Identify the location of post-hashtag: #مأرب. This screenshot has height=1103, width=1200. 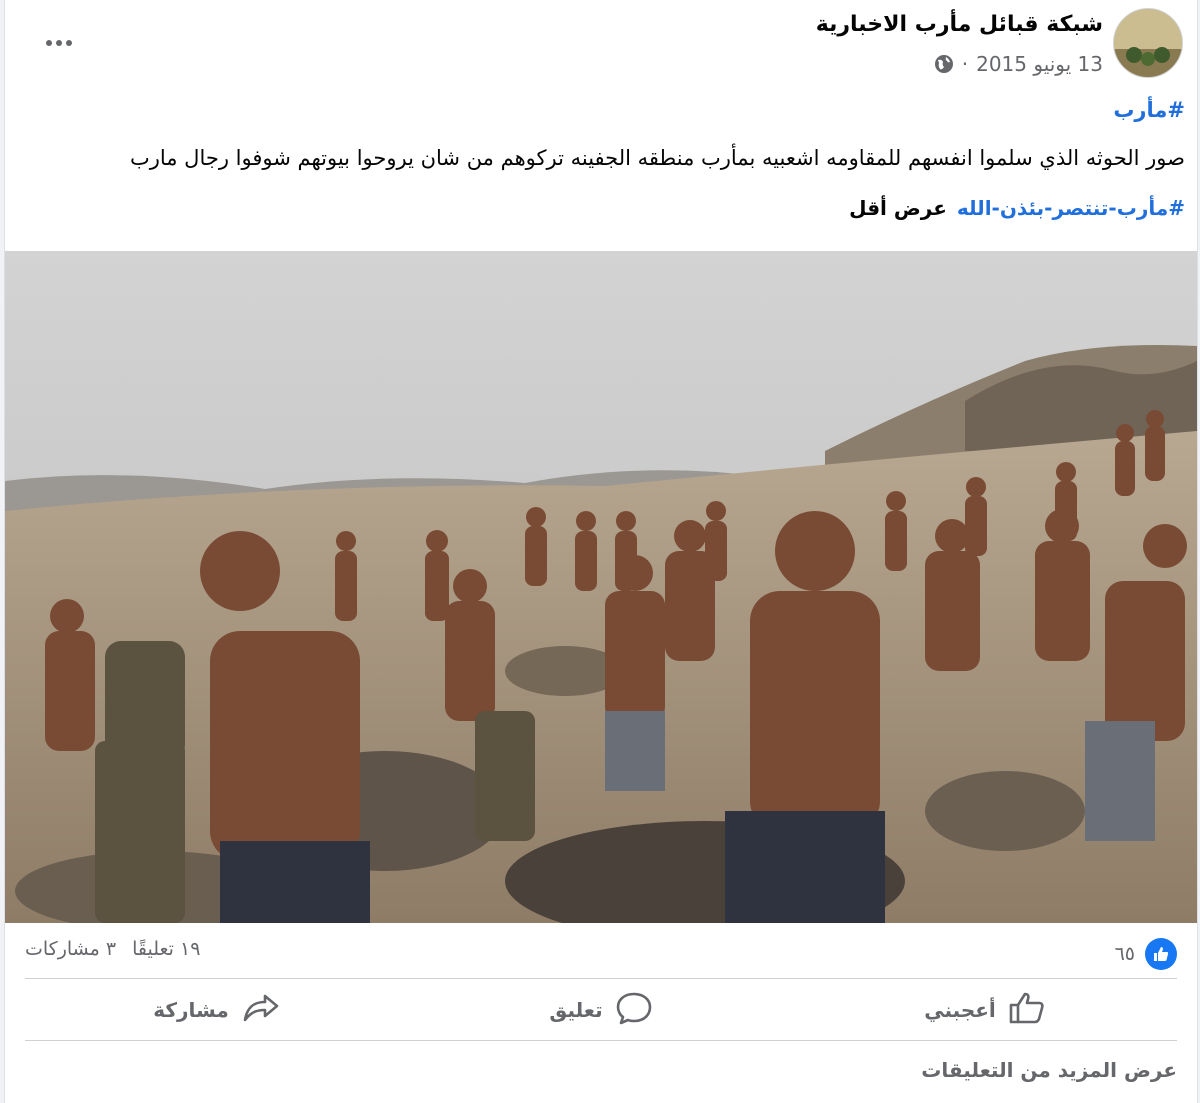
(1149, 110).